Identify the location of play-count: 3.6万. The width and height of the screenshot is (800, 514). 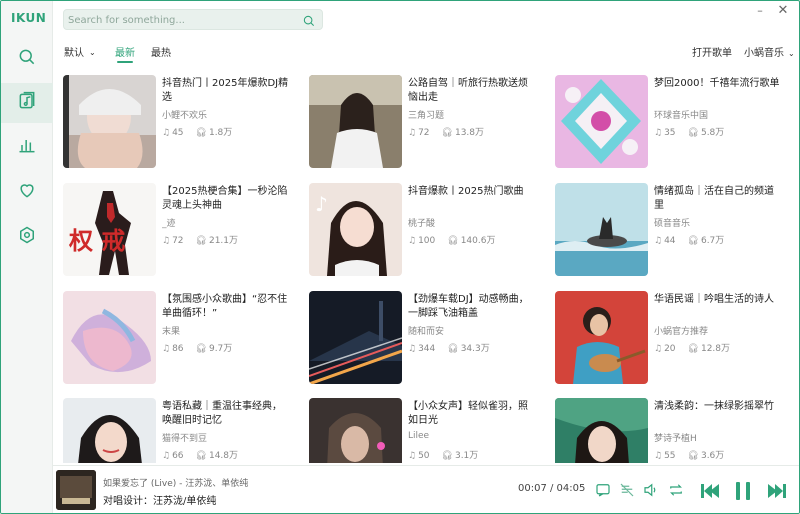
(712, 456).